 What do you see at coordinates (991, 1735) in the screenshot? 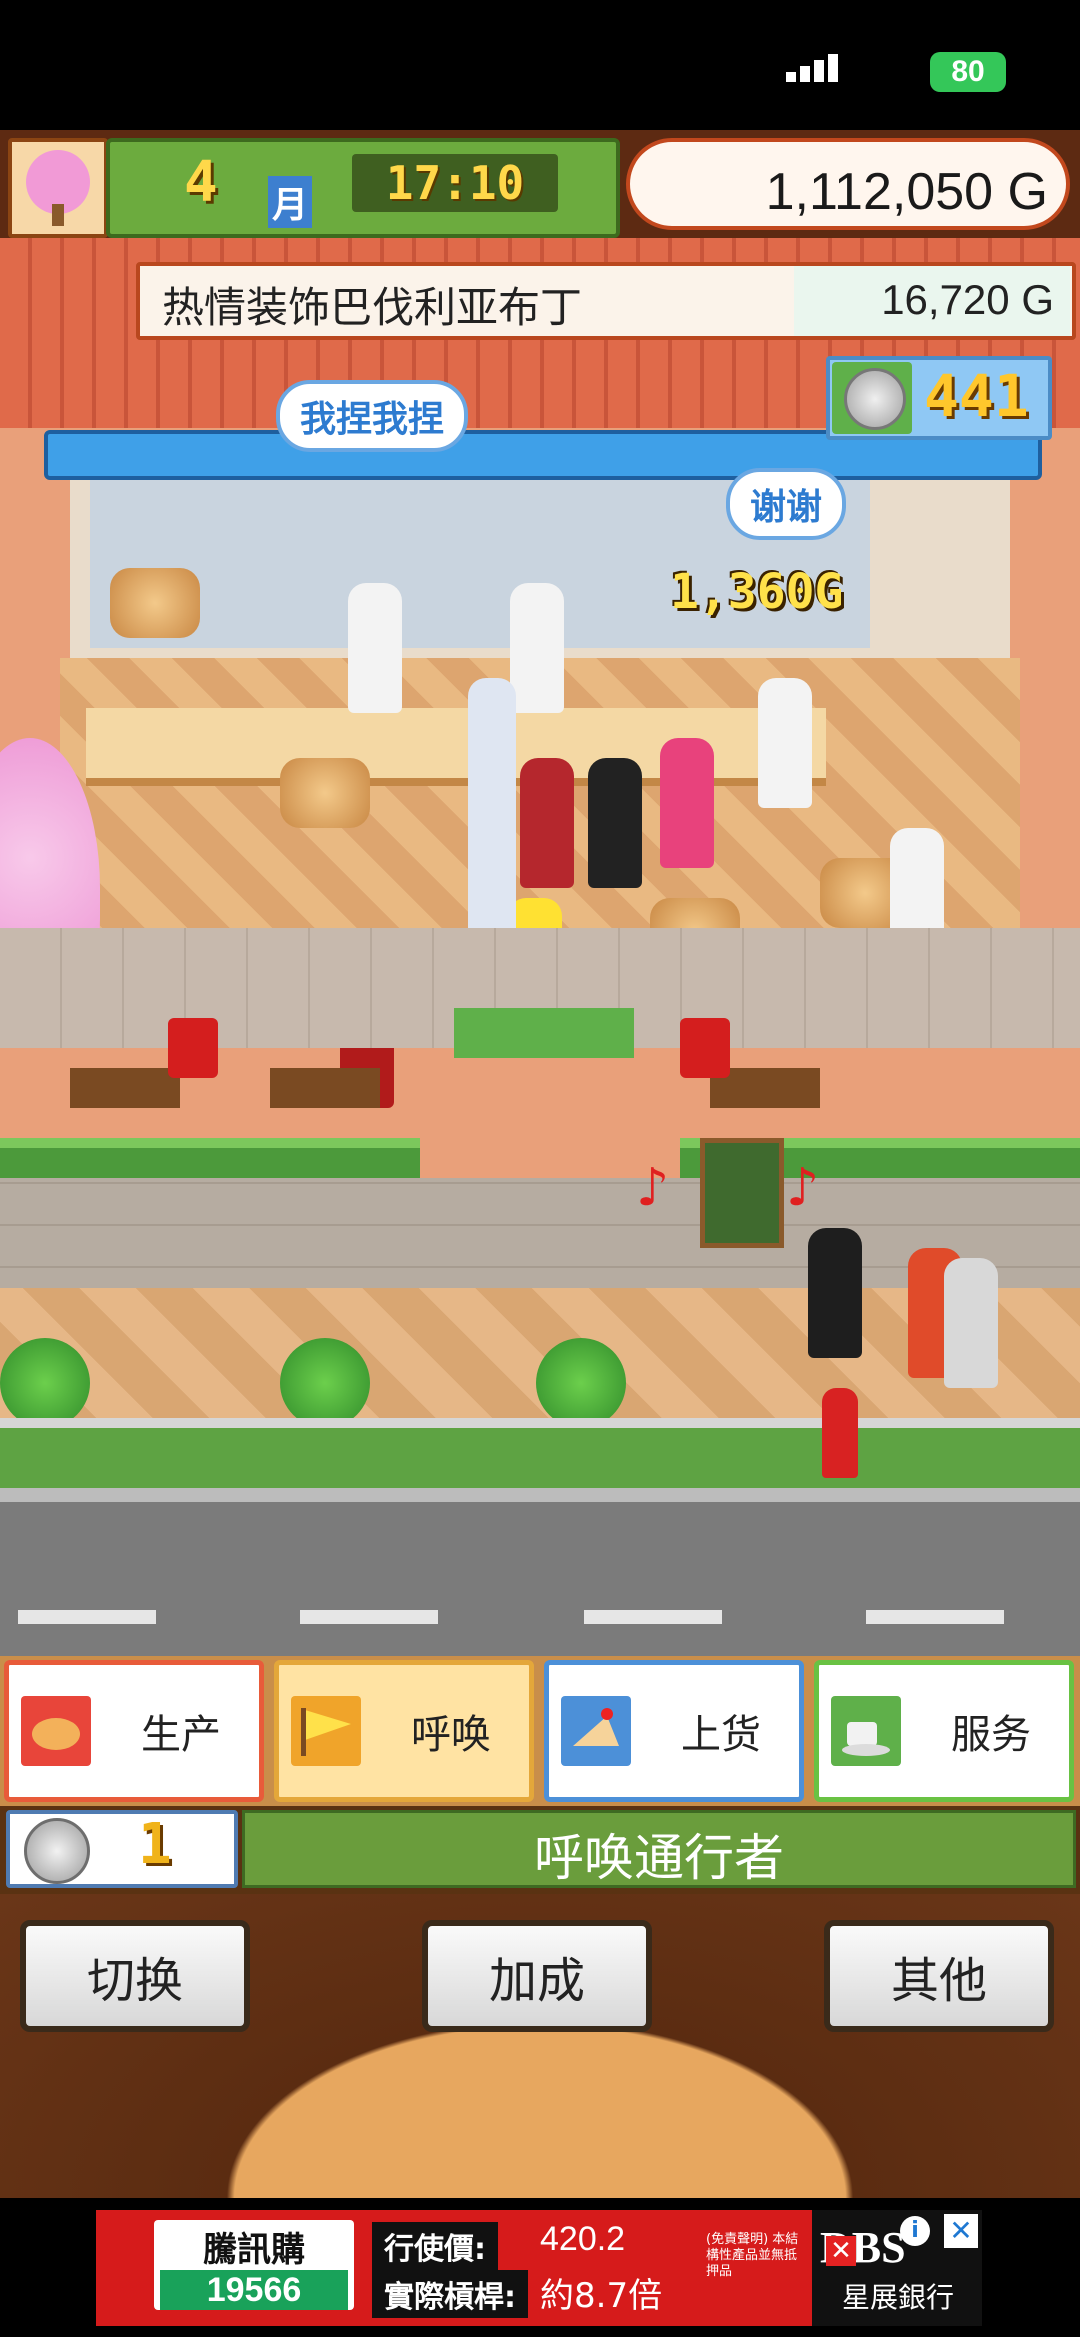
I see `tab-label: 服务` at bounding box center [991, 1735].